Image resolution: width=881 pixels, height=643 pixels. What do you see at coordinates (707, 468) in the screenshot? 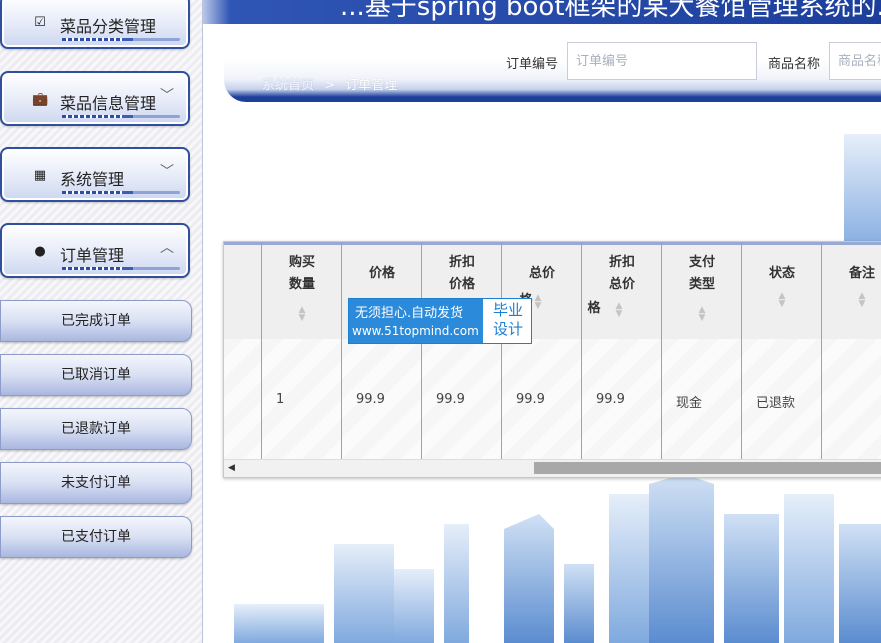
I see `scrollbar-thumb` at bounding box center [707, 468].